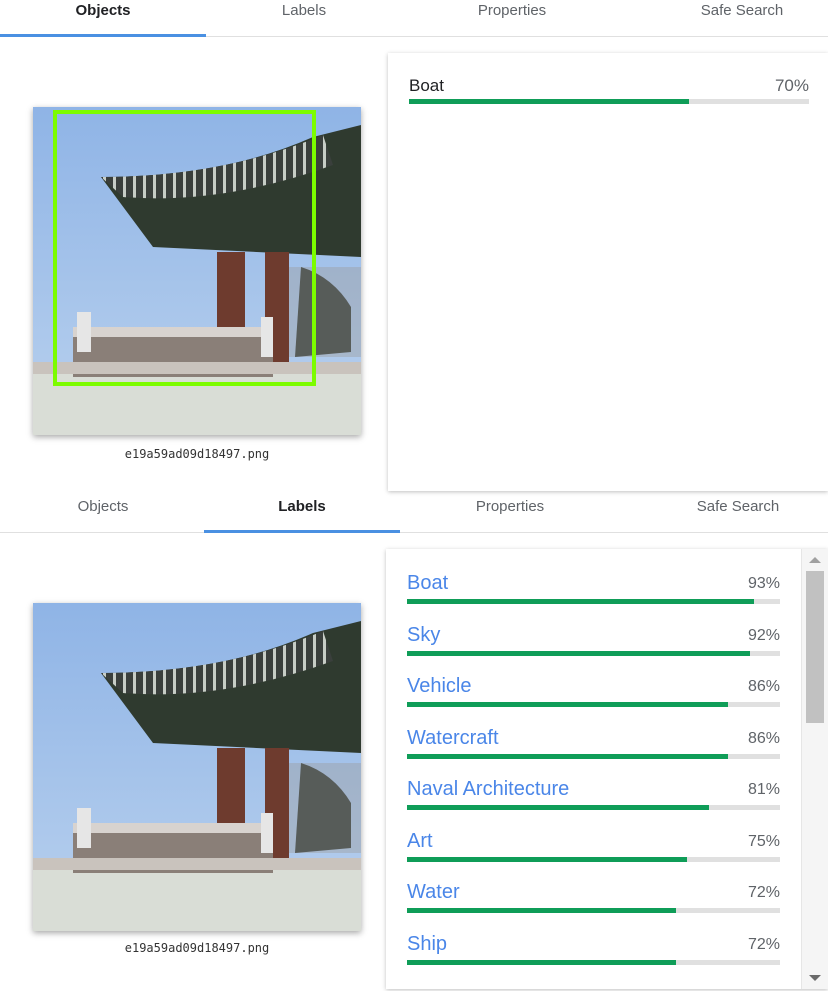 The height and width of the screenshot is (991, 828). Describe the element at coordinates (791, 85) in the screenshot. I see `object-percent: 70%` at that location.